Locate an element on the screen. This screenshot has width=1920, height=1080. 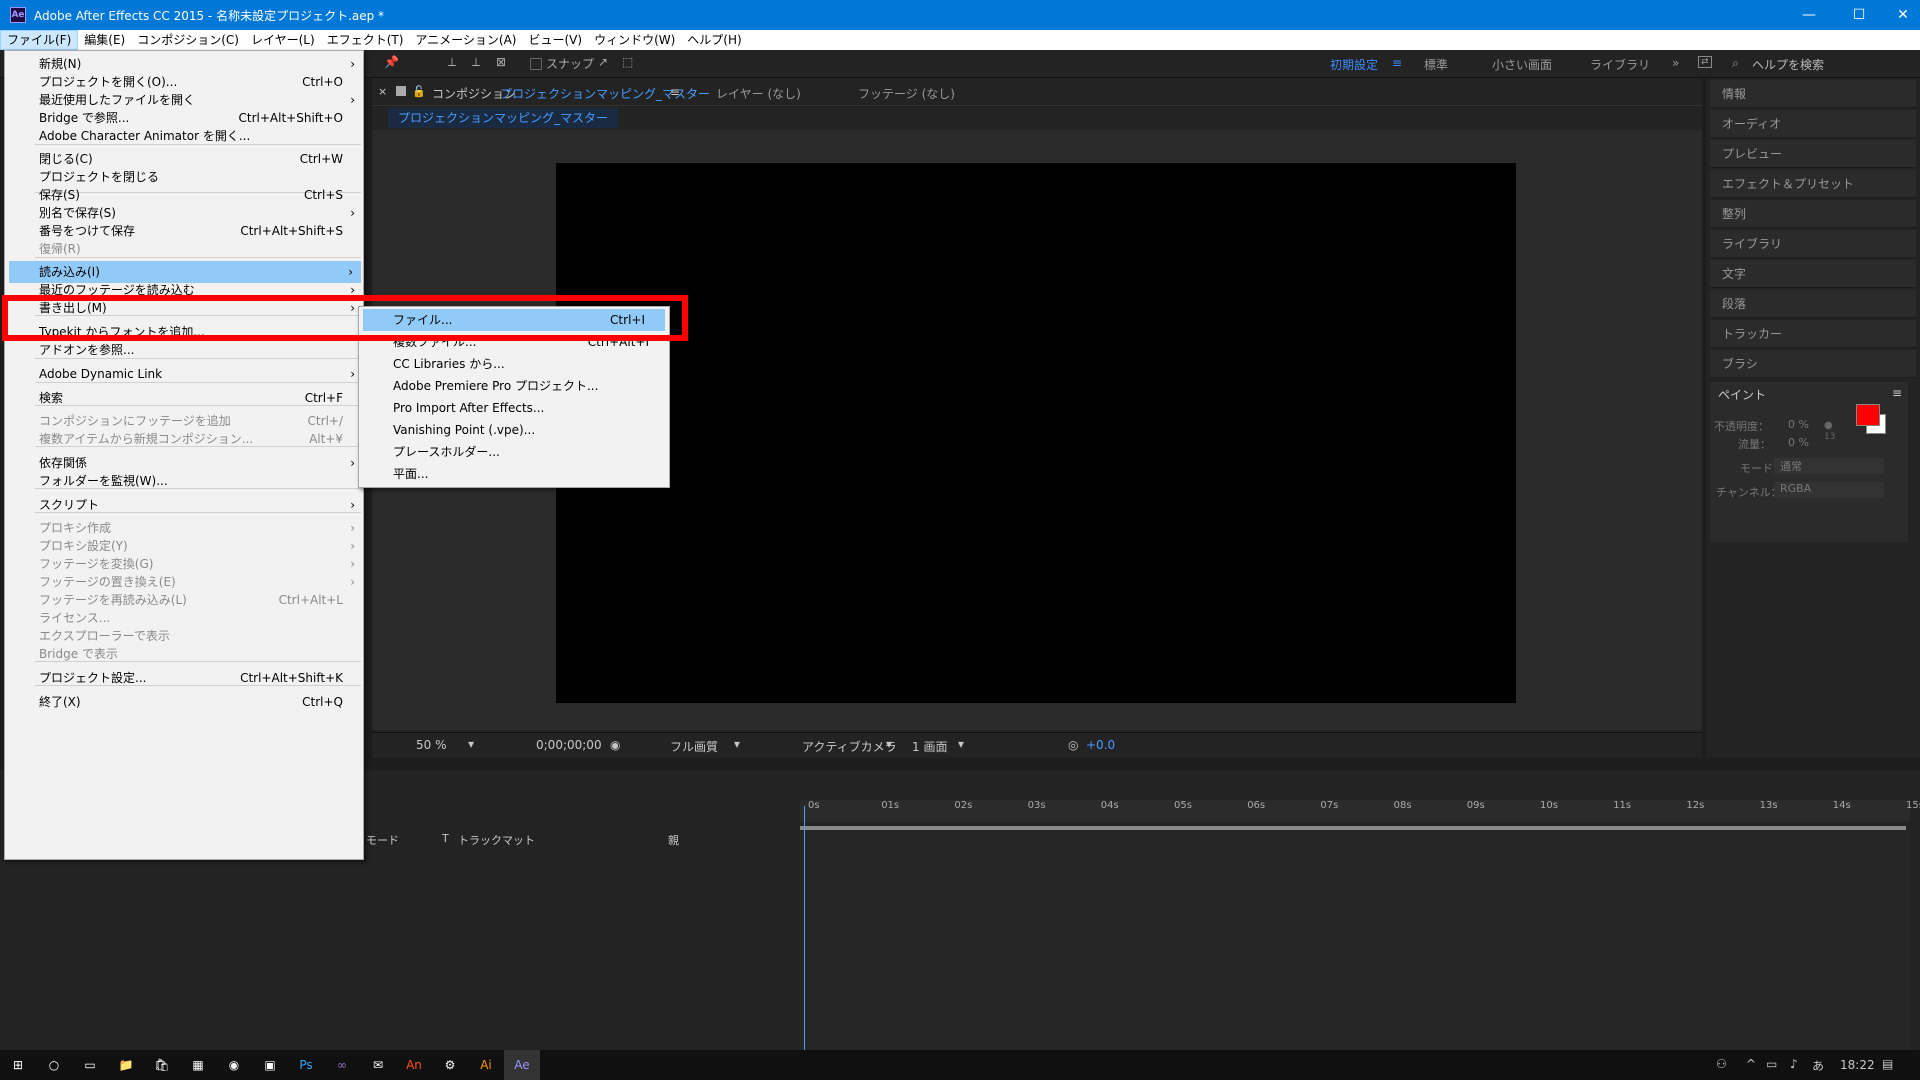
timeline-tracks is located at coordinates (1355, 940).